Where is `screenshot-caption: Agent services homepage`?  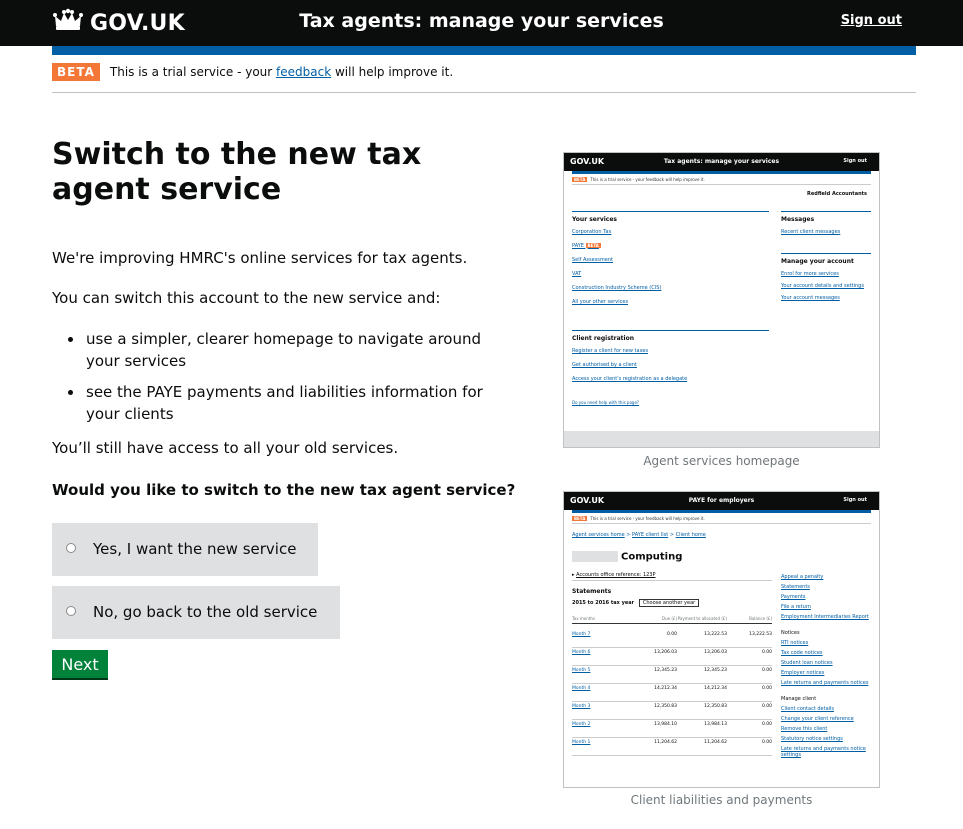 screenshot-caption: Agent services homepage is located at coordinates (721, 461).